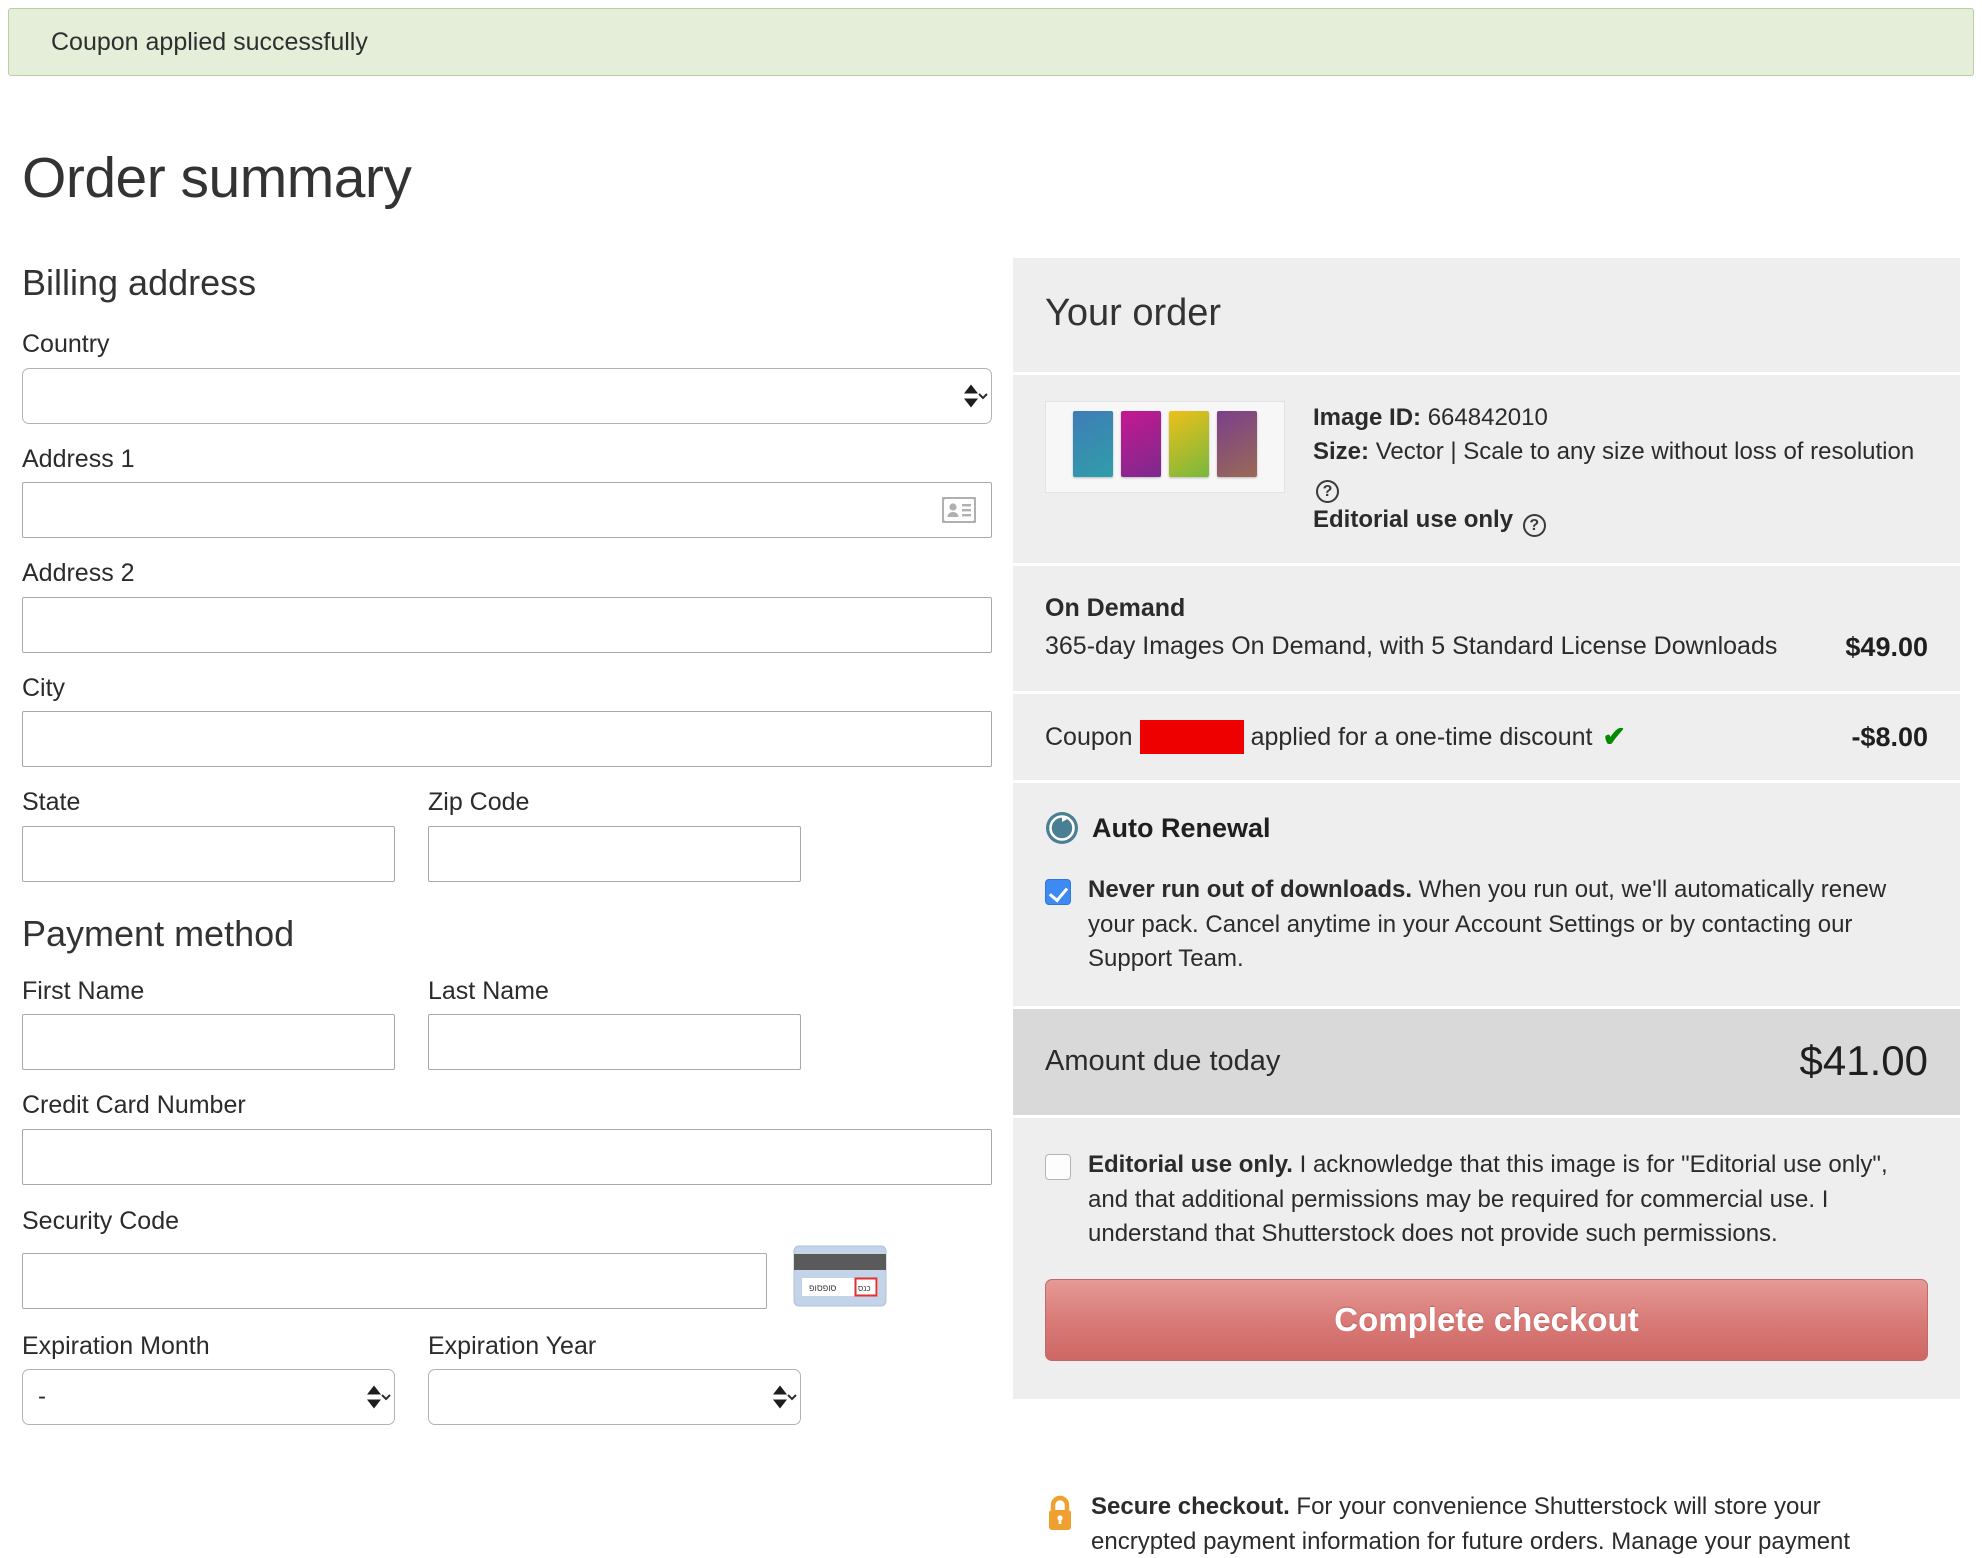 This screenshot has height=1558, width=1982. Describe the element at coordinates (208, 1042) in the screenshot. I see `first-name-input` at that location.